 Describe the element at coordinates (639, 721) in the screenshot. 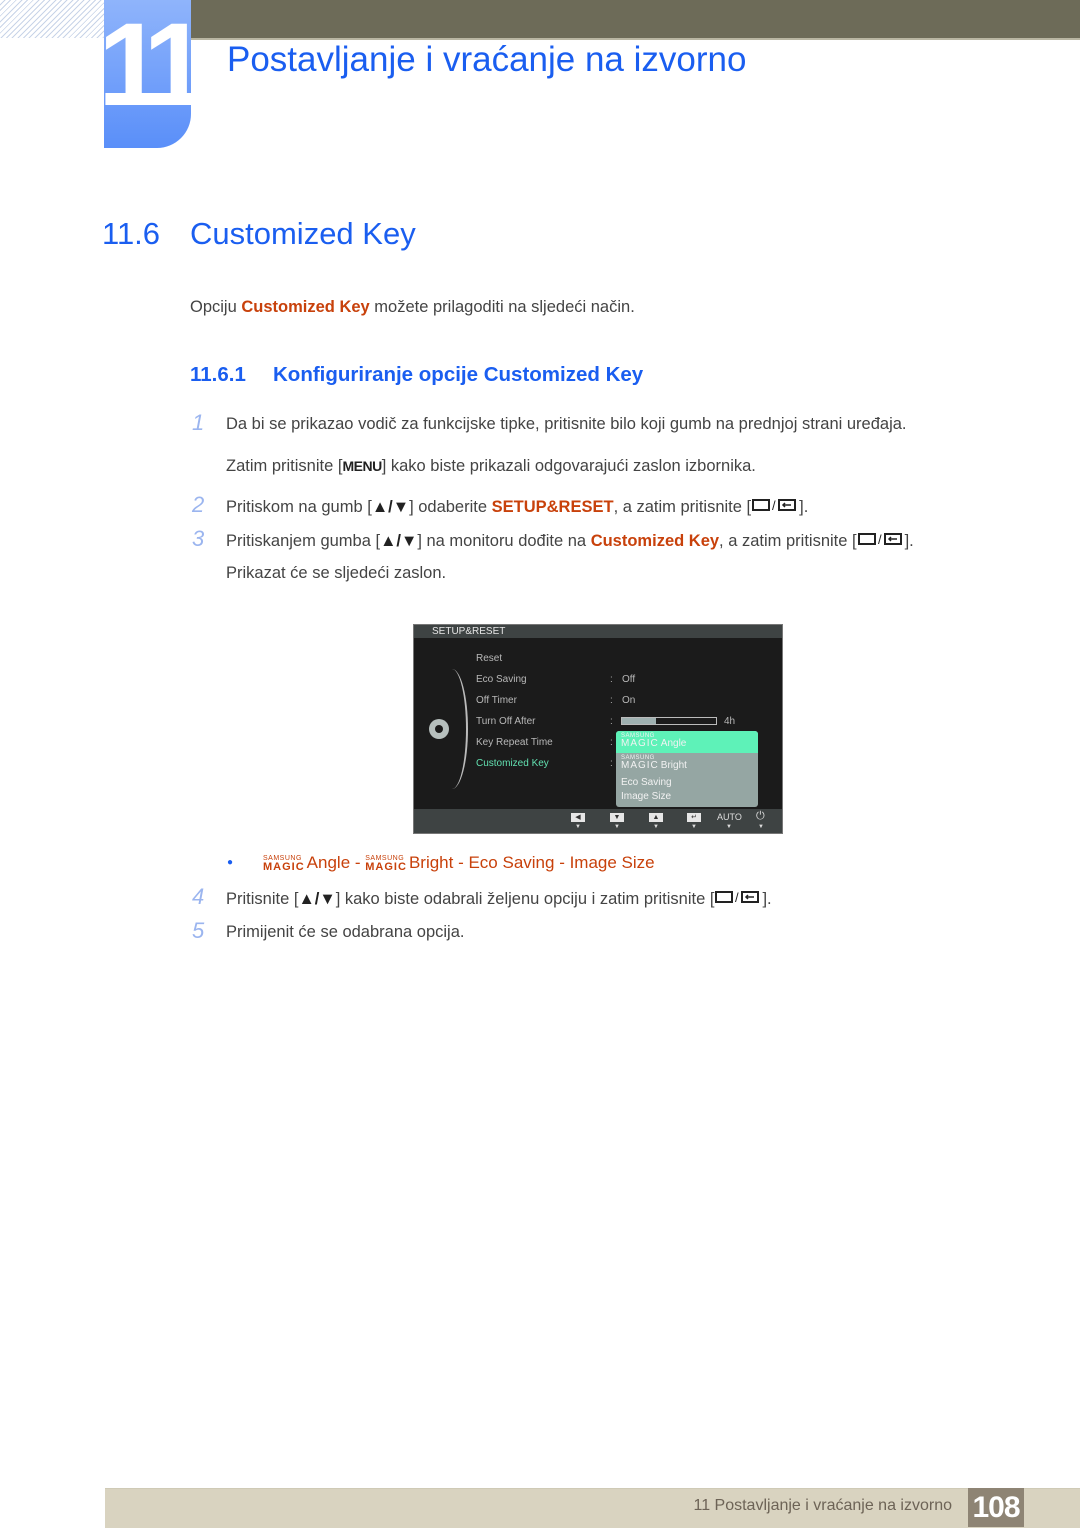

I see `slider-fill` at that location.